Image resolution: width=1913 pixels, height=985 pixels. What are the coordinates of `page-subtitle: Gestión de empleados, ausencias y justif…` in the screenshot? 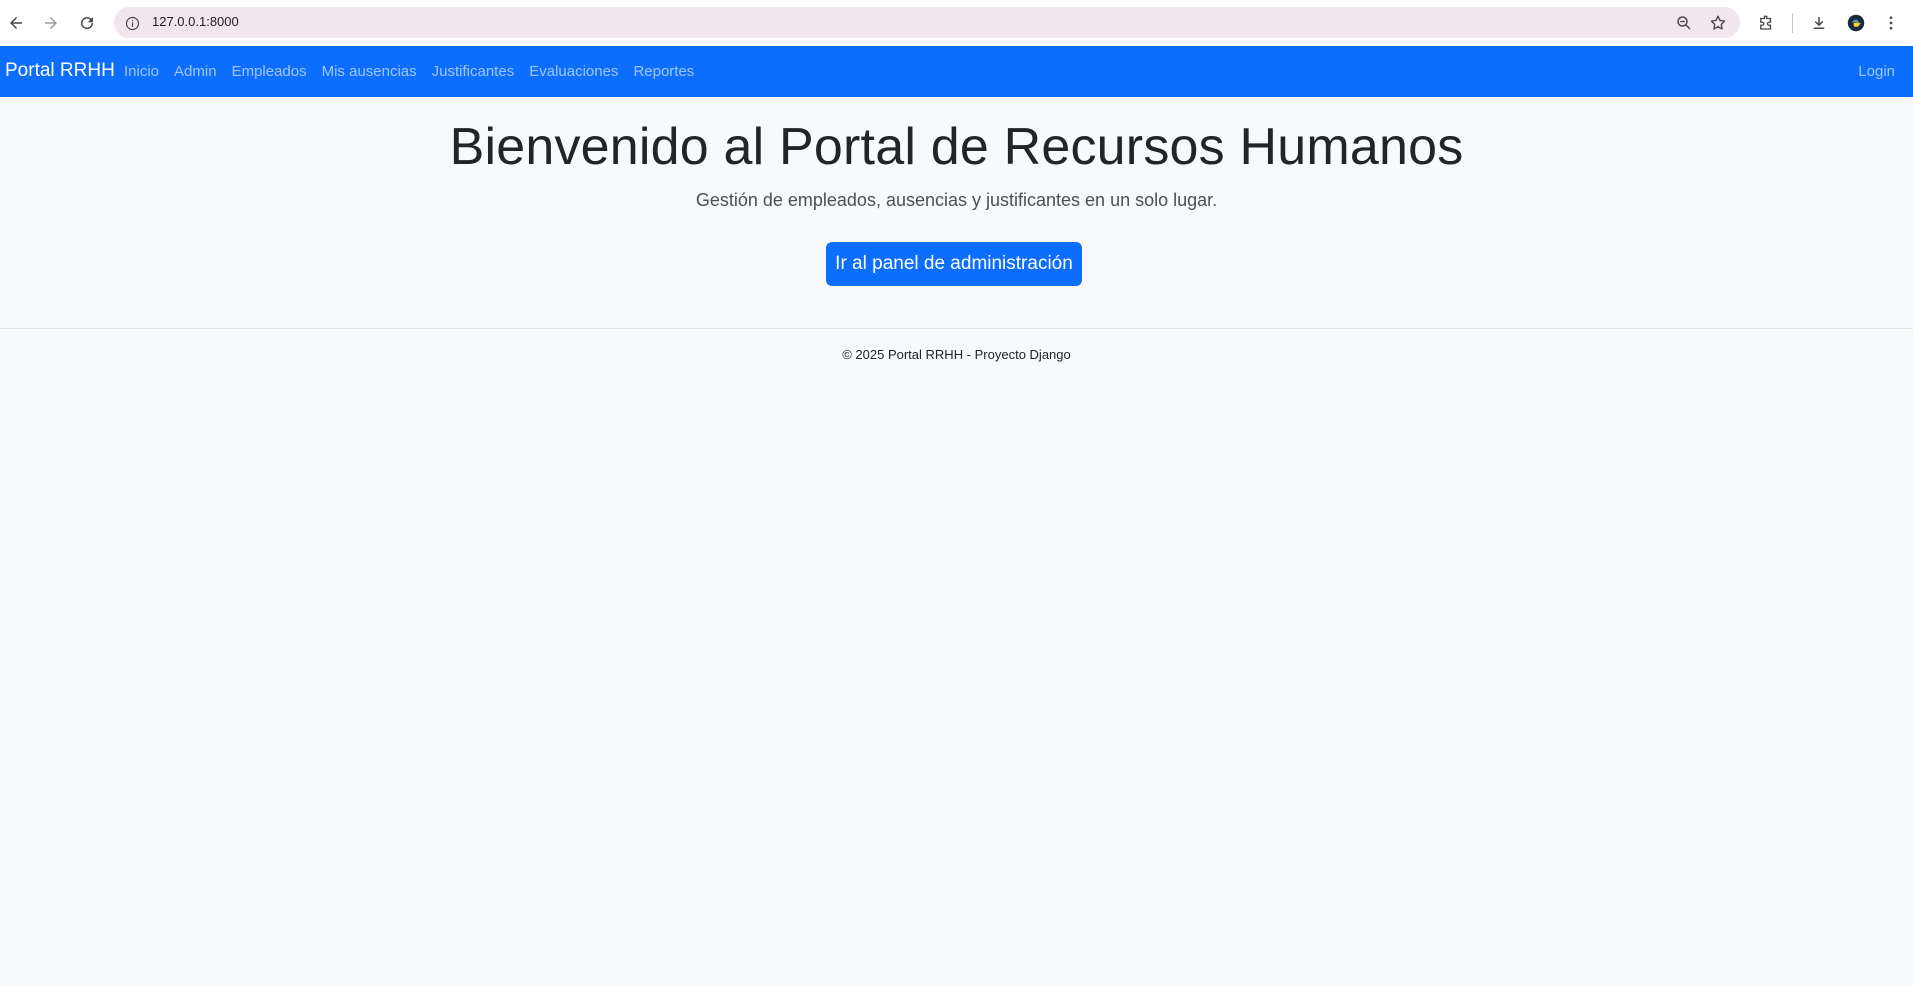 It's located at (956, 200).